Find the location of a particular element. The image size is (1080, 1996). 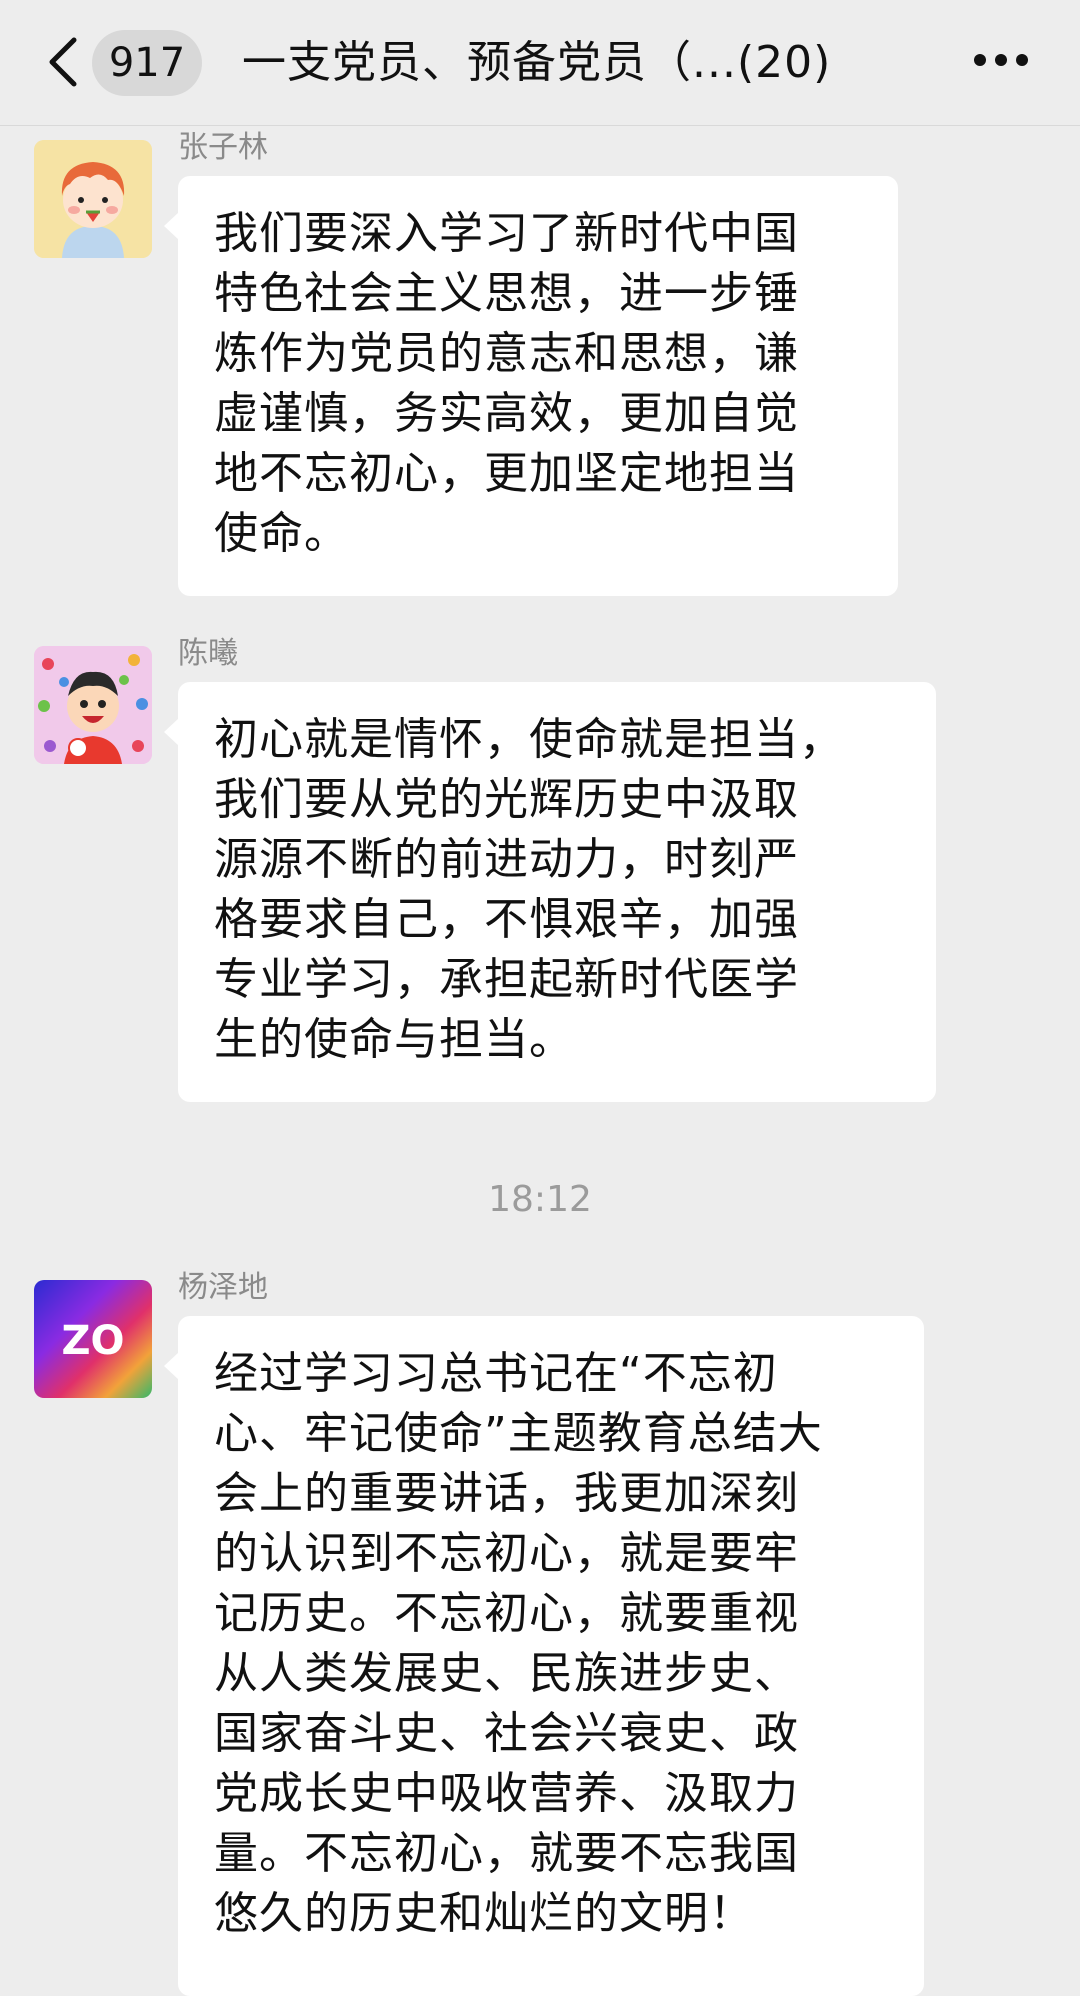

gradient-logo-avatar-icon: ZO is located at coordinates (93, 1339).